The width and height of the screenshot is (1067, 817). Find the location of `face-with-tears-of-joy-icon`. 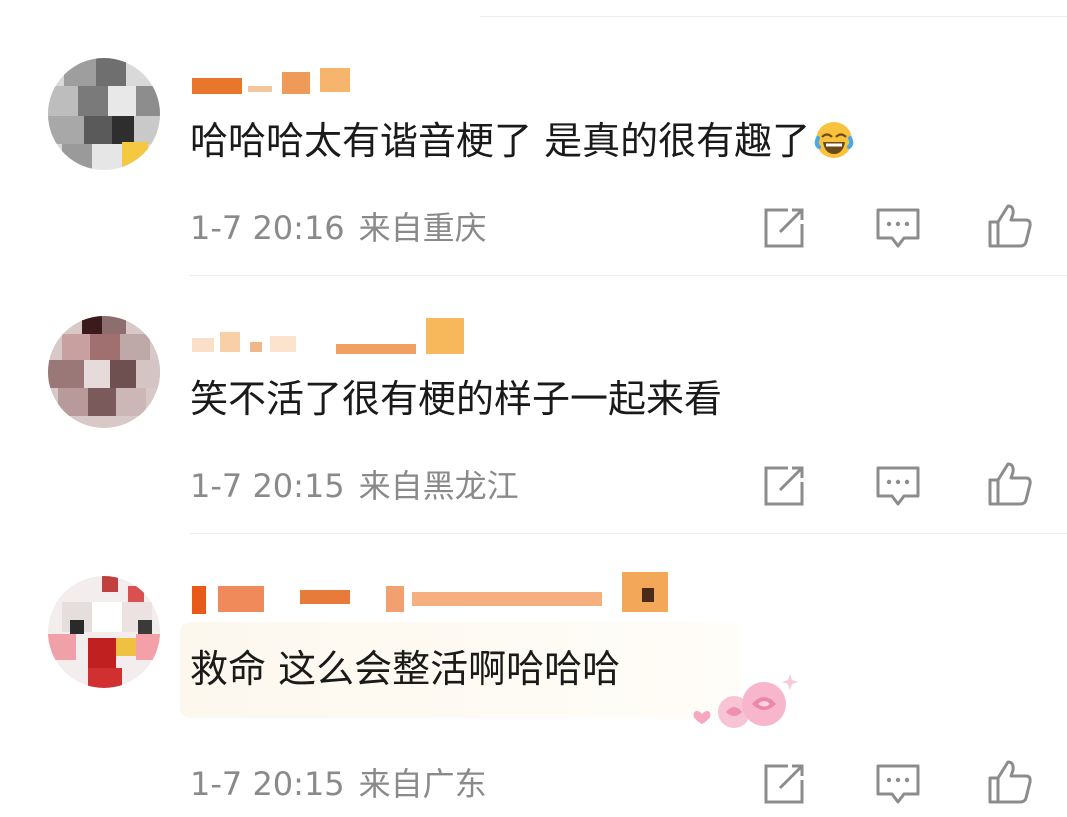

face-with-tears-of-joy-icon is located at coordinates (834, 145).